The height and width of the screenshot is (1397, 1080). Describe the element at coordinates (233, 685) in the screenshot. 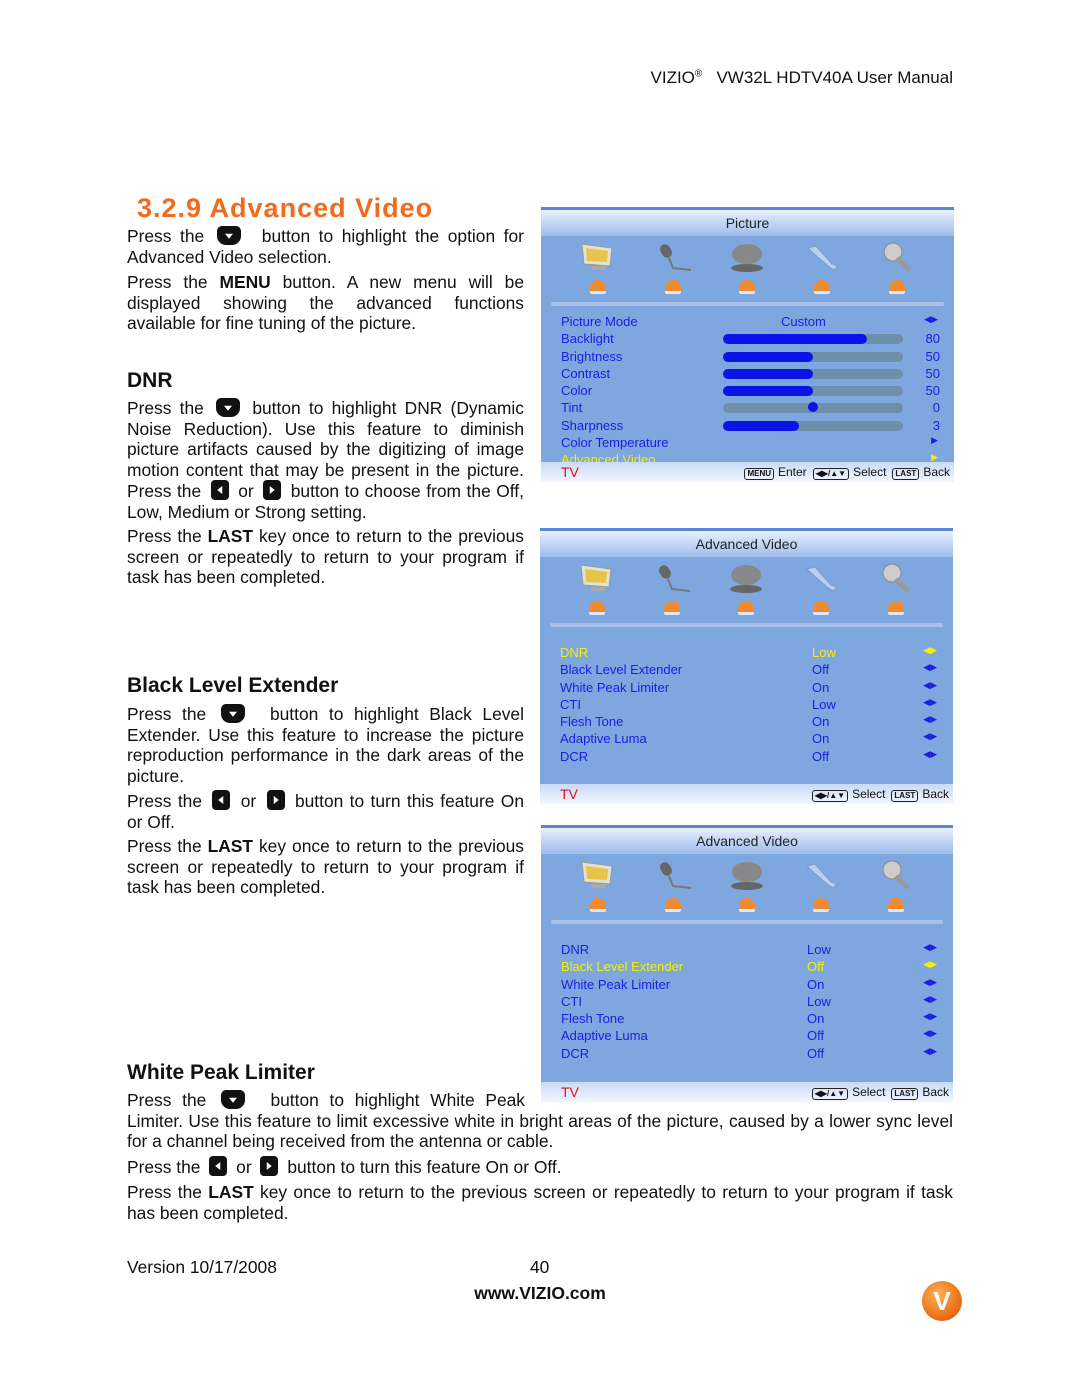

I see `black-level-extender-heading: Black Level Extender` at that location.